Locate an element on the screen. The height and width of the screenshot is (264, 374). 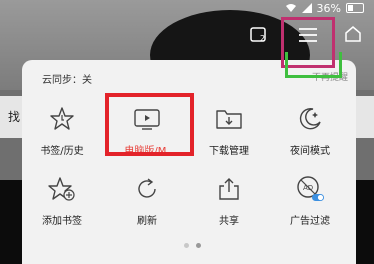
page-dot-active is located at coordinates (198, 245).